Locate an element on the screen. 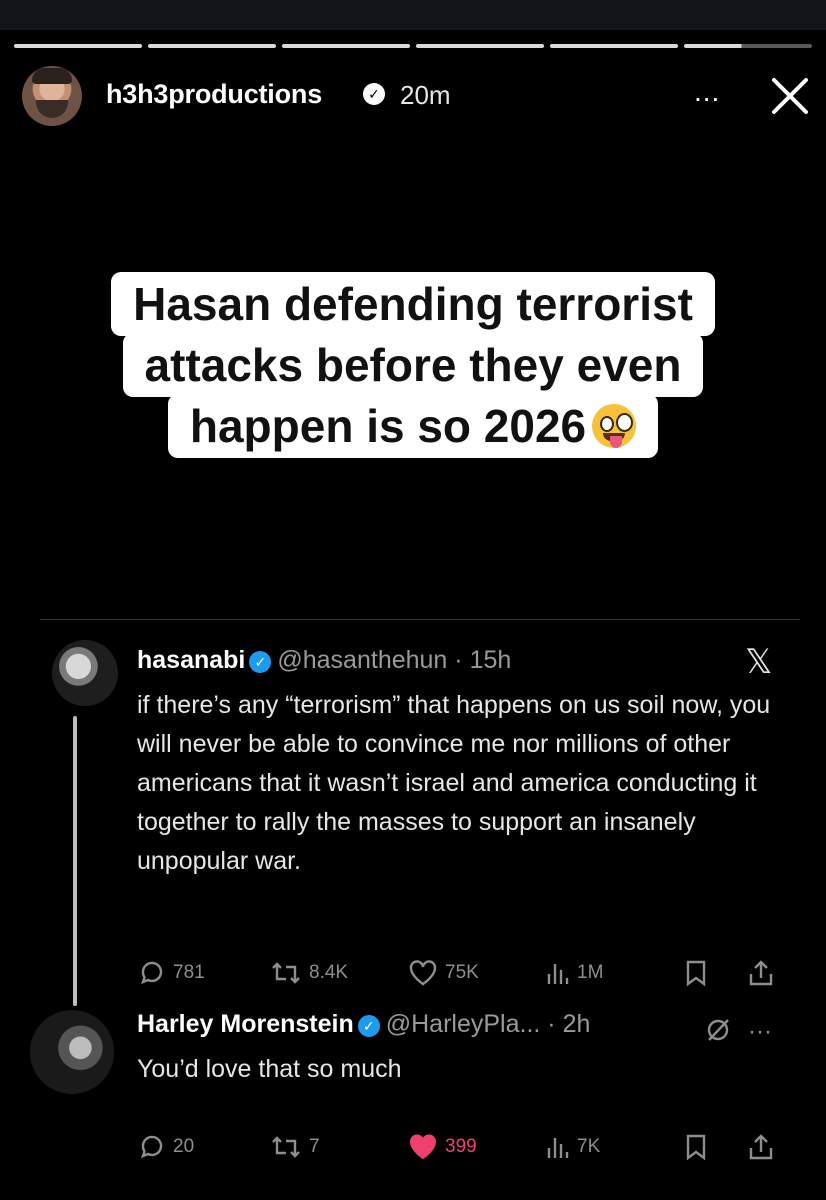 Image resolution: width=826 pixels, height=1200 pixels. tweet-header: hasanabi ✓ @hasanthehun · 15h is located at coordinates (324, 660).